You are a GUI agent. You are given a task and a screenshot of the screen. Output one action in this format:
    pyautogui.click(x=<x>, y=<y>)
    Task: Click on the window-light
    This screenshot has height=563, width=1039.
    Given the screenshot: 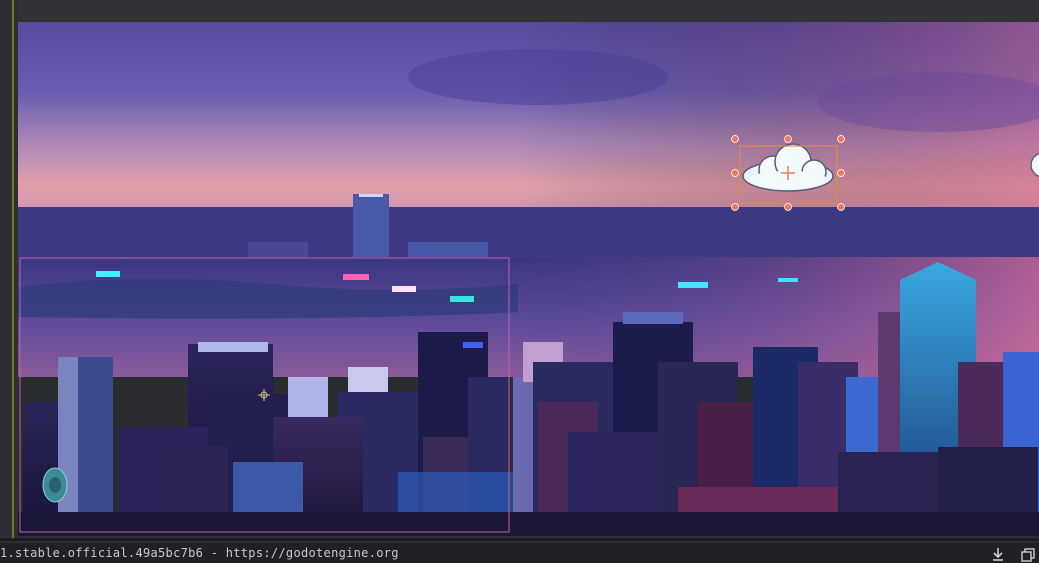 What is the action you would take?
    pyautogui.click(x=473, y=345)
    